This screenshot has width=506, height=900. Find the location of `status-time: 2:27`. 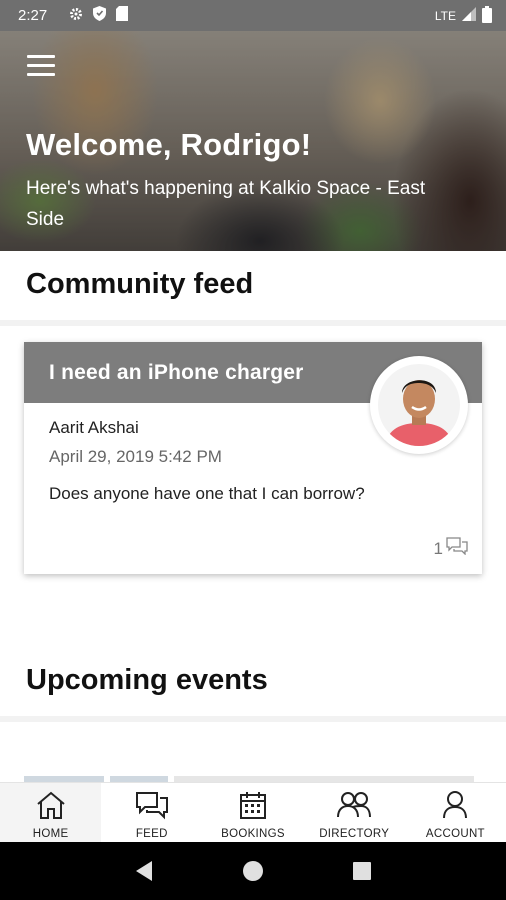

status-time: 2:27 is located at coordinates (33, 15).